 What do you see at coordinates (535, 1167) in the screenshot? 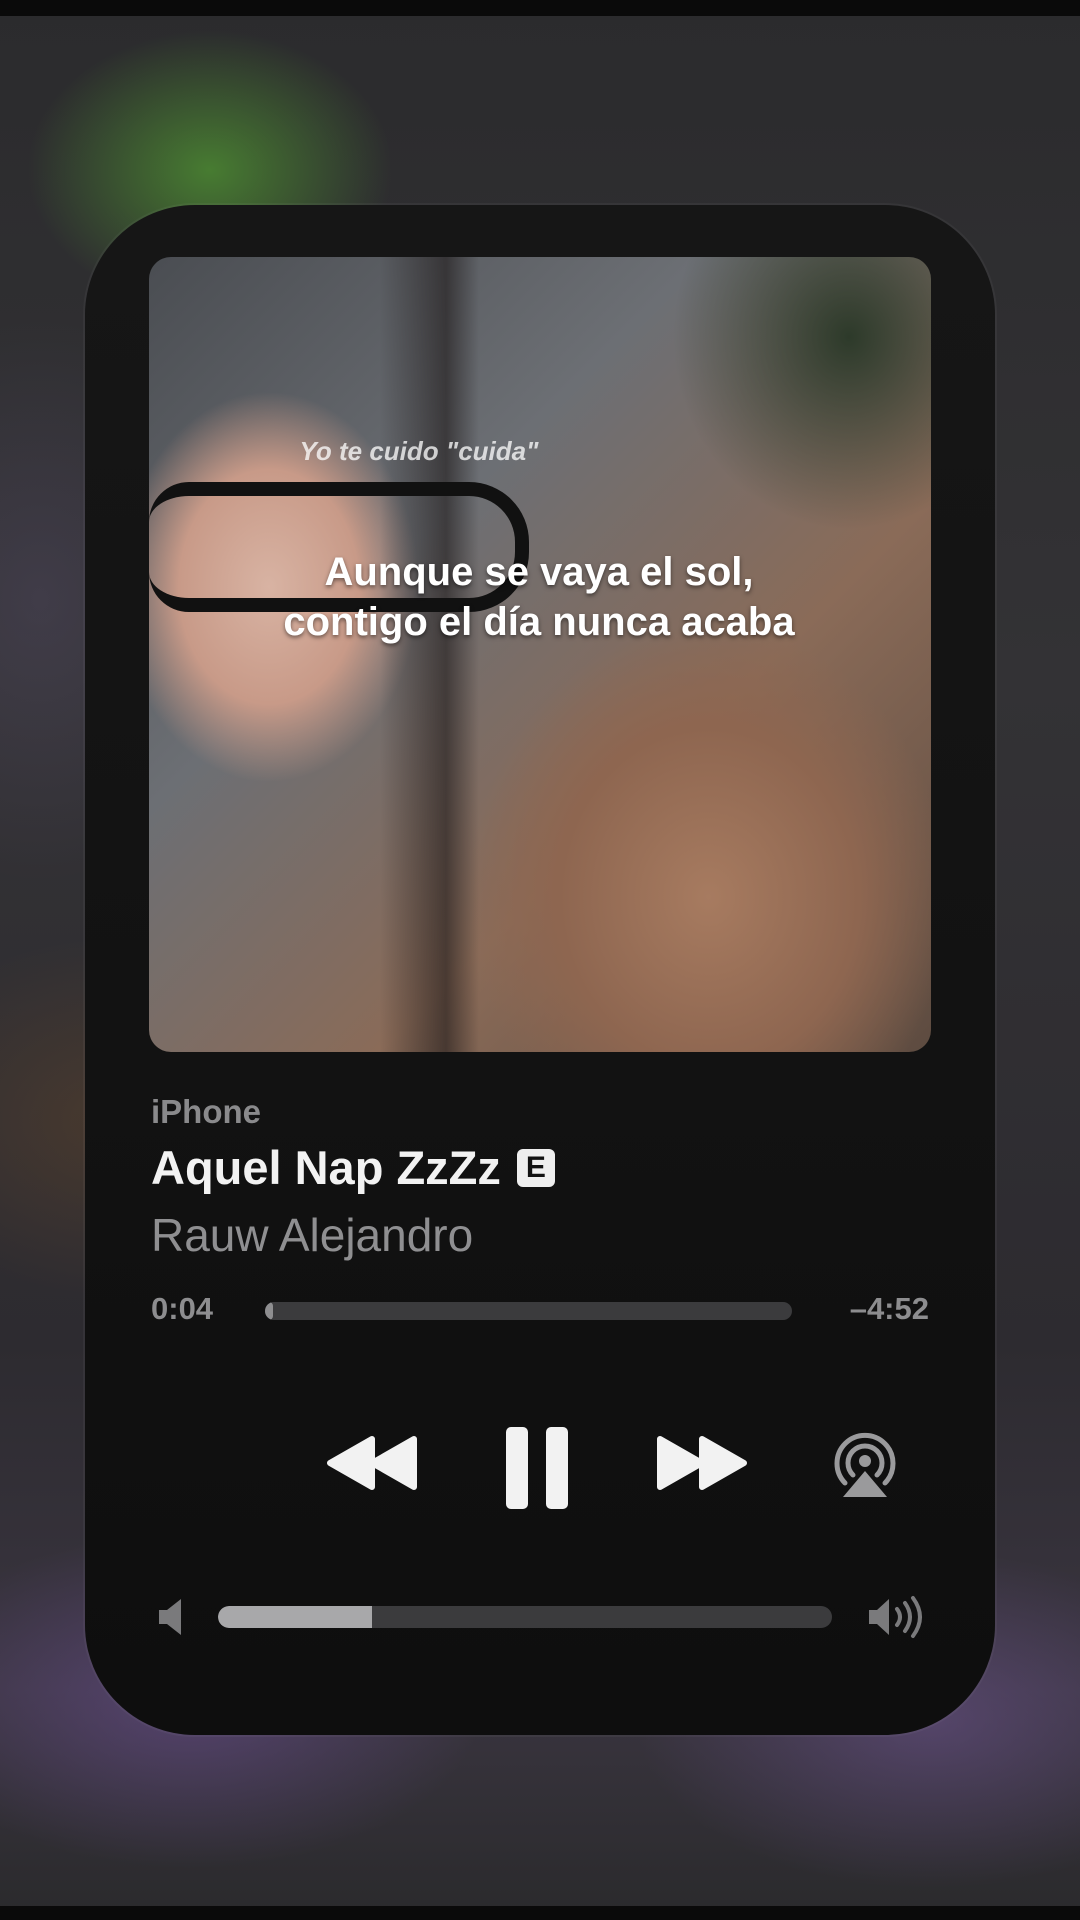
I see `explicit-badge: E` at bounding box center [535, 1167].